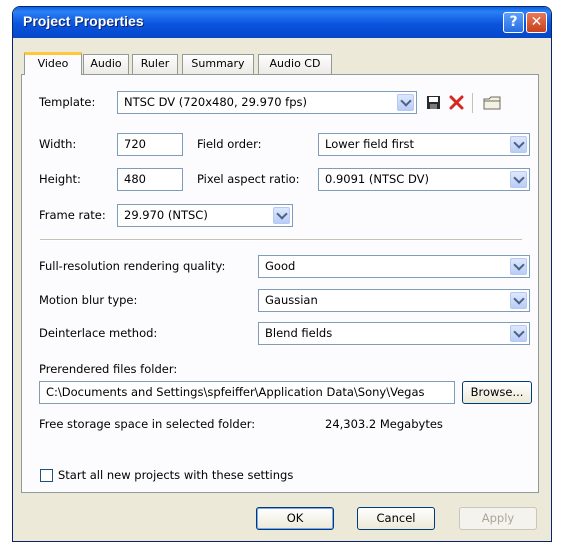 The image size is (565, 548). Describe the element at coordinates (492, 103) in the screenshot. I see `folder-icon` at that location.